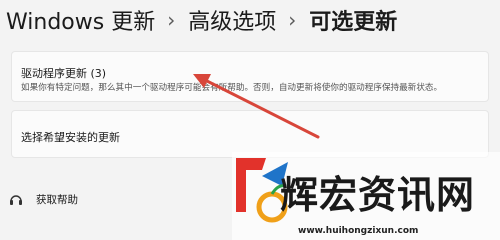 This screenshot has width=500, height=240. What do you see at coordinates (358, 231) in the screenshot?
I see `watermark-url: www.huihongzixun.com` at bounding box center [358, 231].